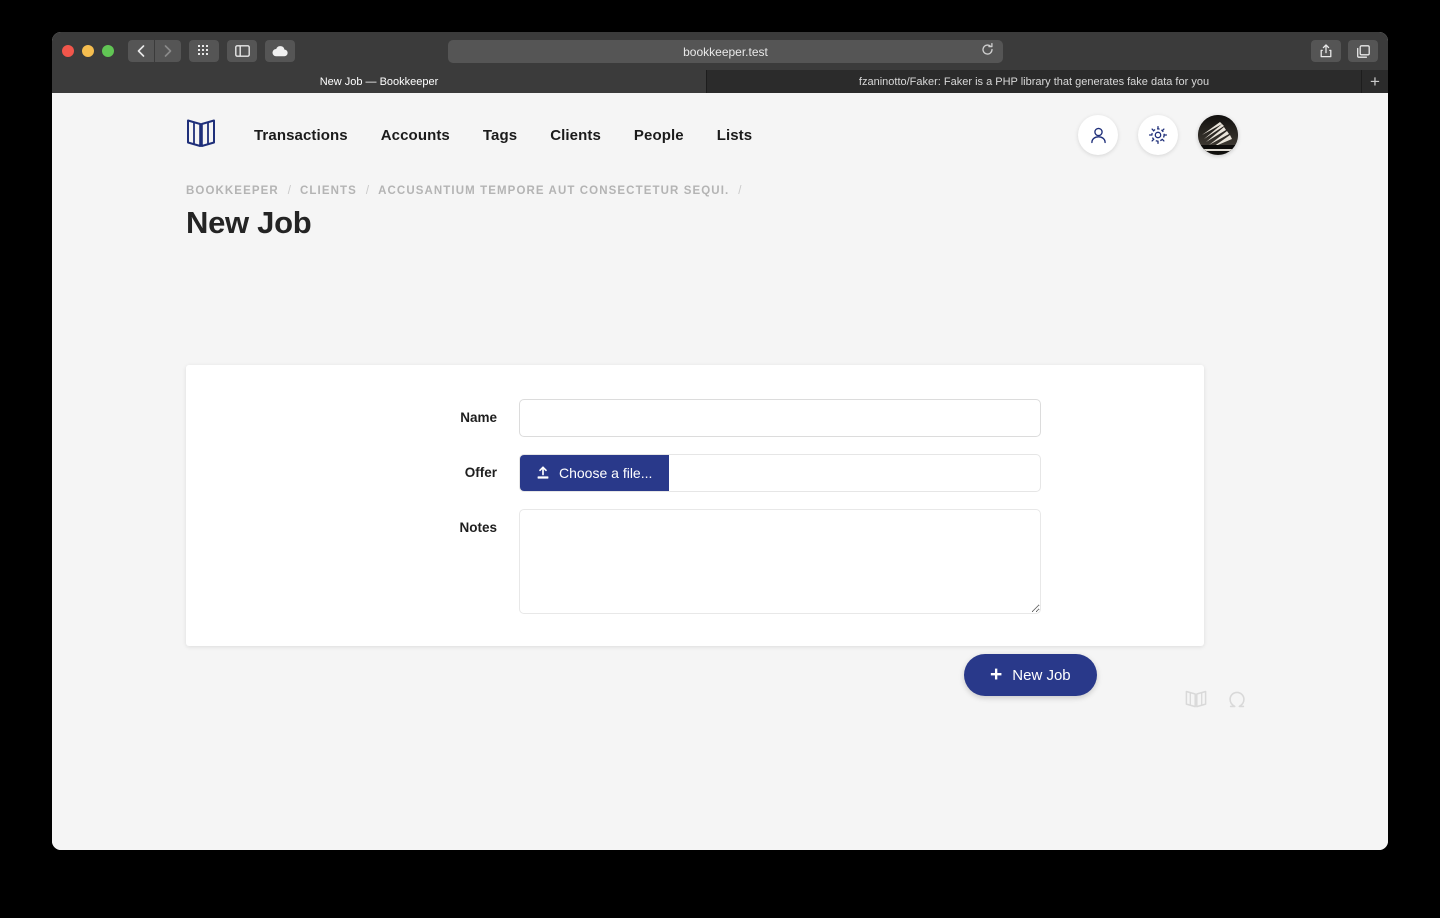 This screenshot has height=918, width=1440. Describe the element at coordinates (543, 472) in the screenshot. I see `upload-icon` at that location.